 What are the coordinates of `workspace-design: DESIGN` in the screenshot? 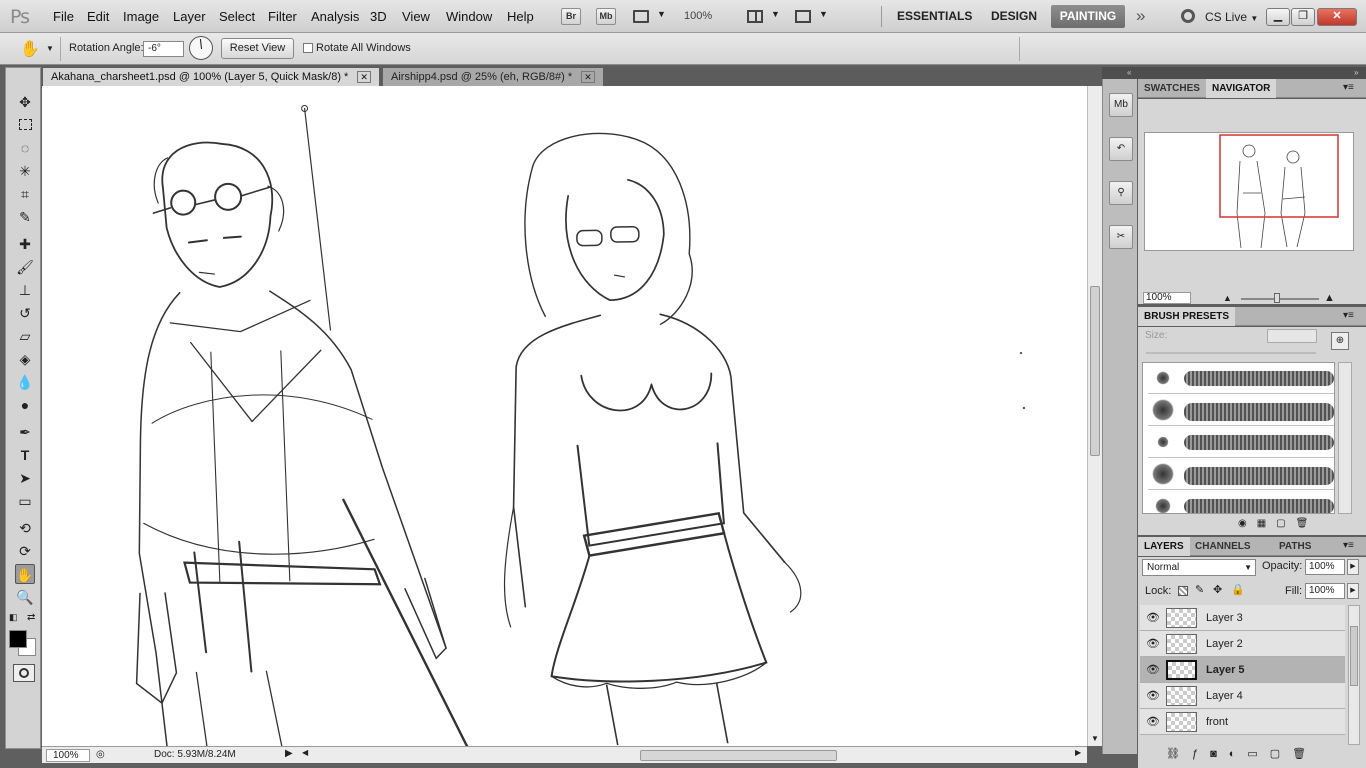 It's located at (1014, 16).